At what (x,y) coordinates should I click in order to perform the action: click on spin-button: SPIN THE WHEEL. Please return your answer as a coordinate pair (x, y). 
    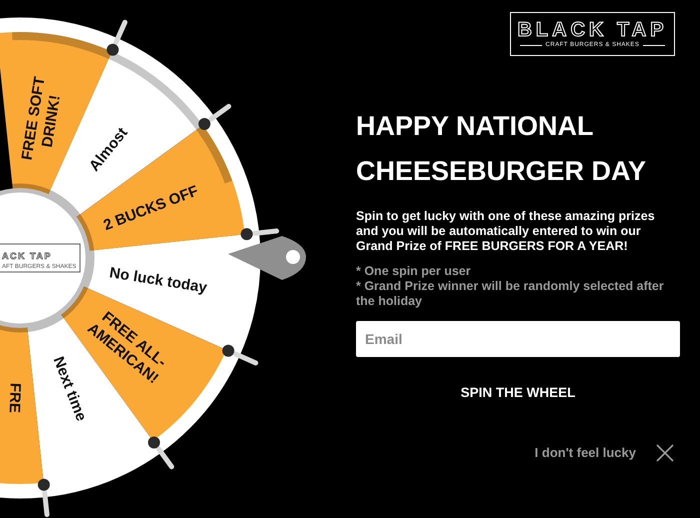
    Looking at the image, I should click on (518, 393).